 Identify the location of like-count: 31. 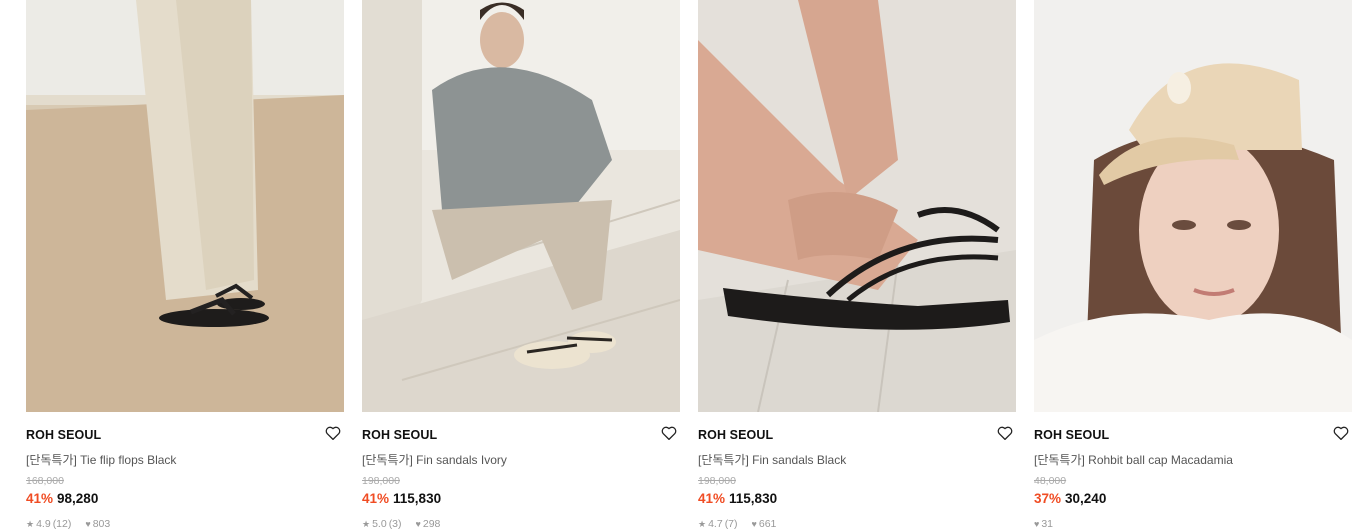
(1047, 524).